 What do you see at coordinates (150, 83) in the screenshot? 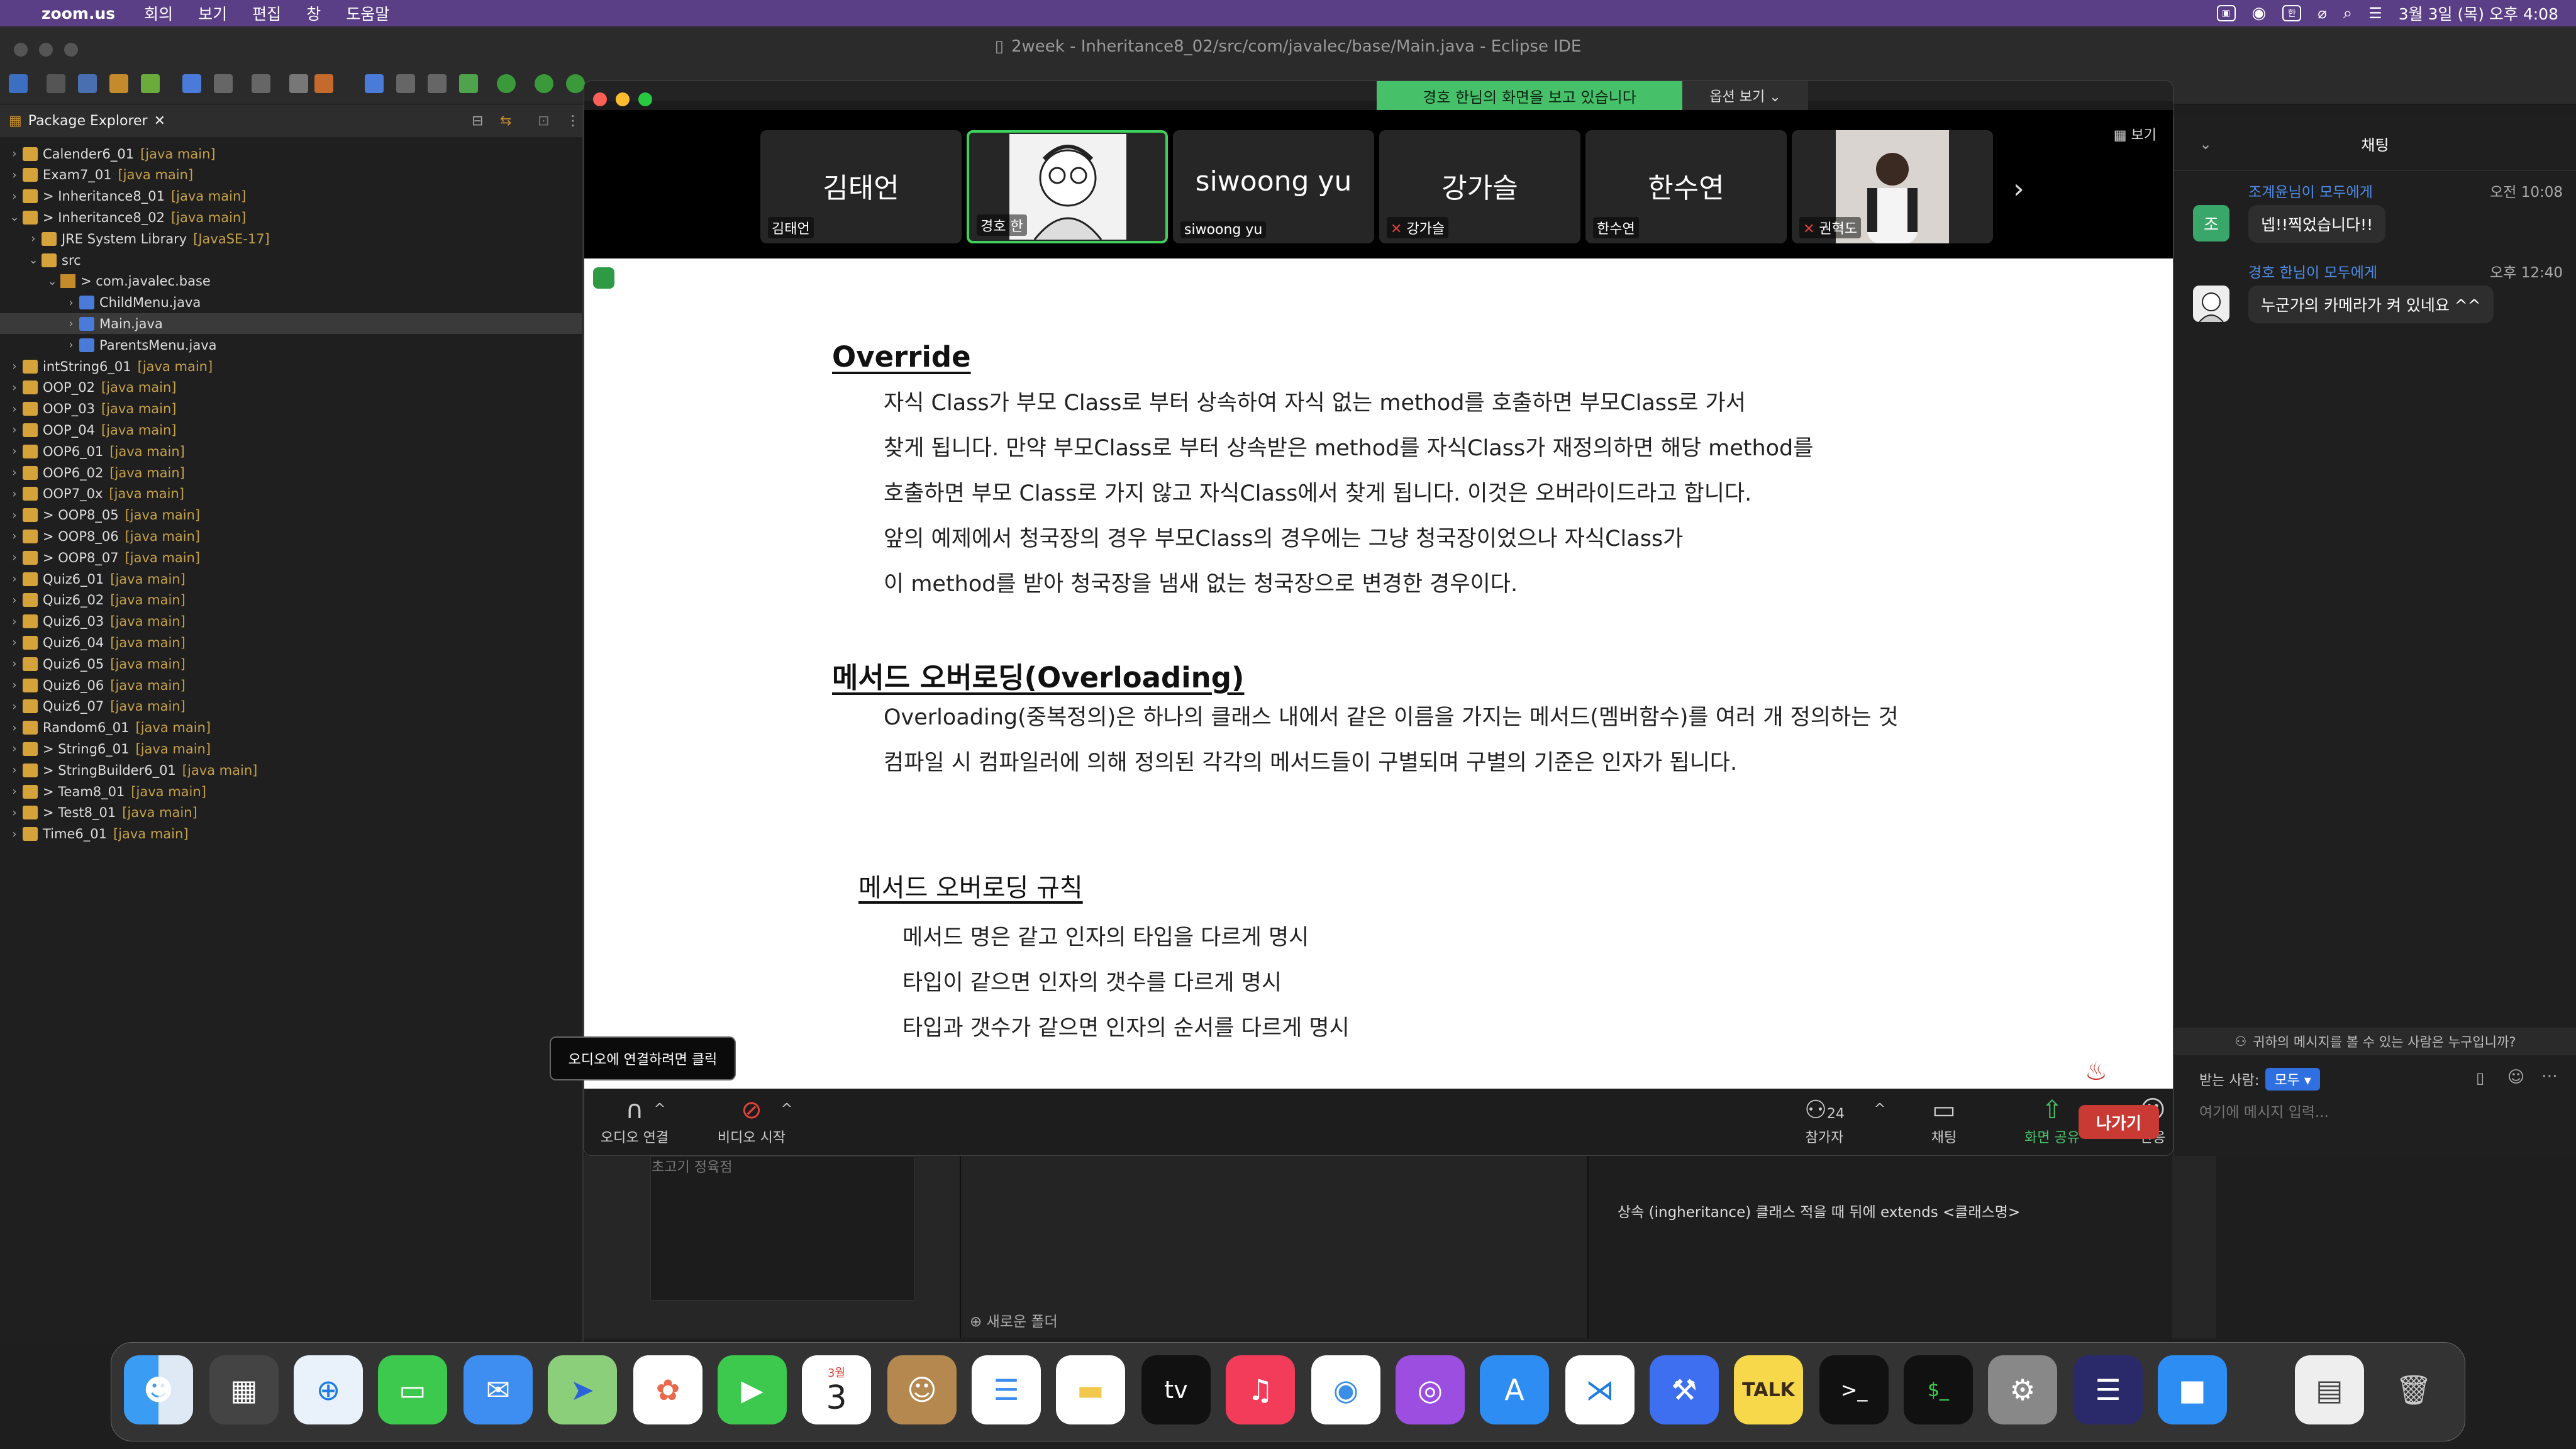
I see `new-package-icon` at bounding box center [150, 83].